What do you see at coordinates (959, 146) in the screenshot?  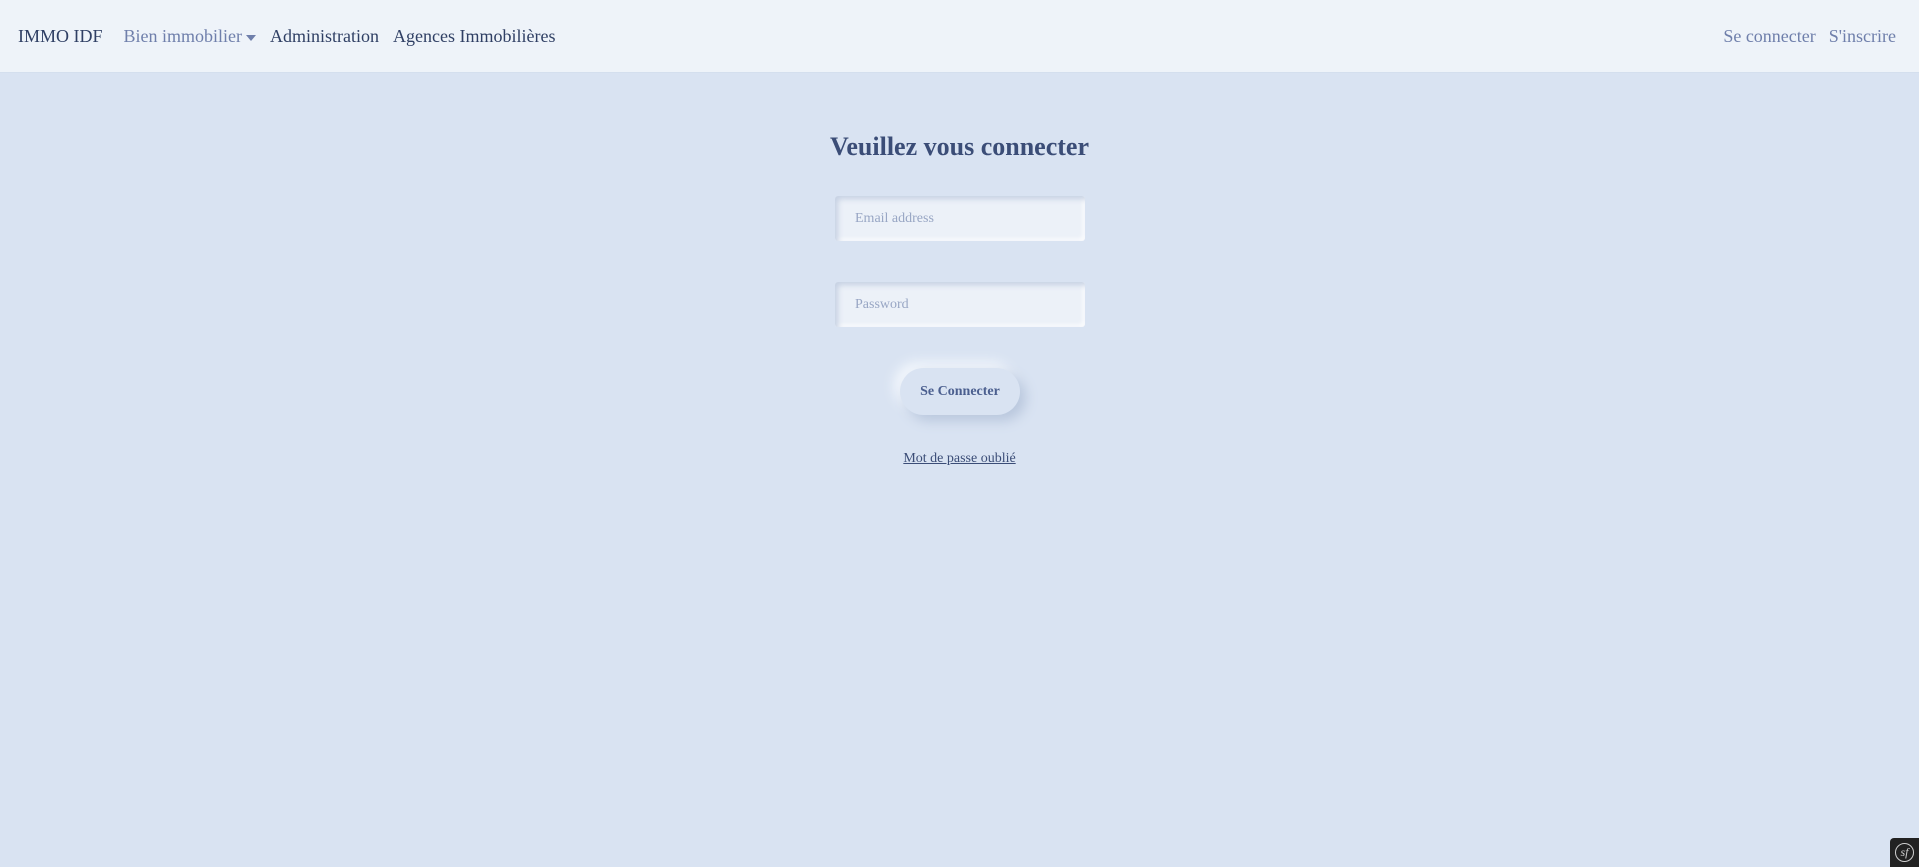 I see `login-title: Veuillez vous connecter` at bounding box center [959, 146].